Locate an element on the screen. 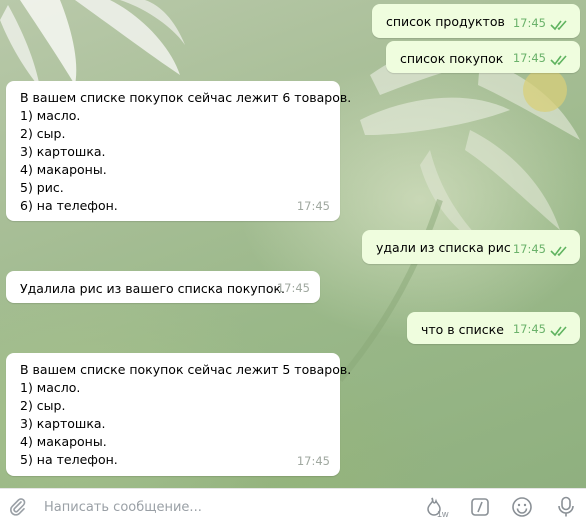 This screenshot has width=586, height=524. message-text: Удалила рис из вашего списка покупок. is located at coordinates (152, 288).